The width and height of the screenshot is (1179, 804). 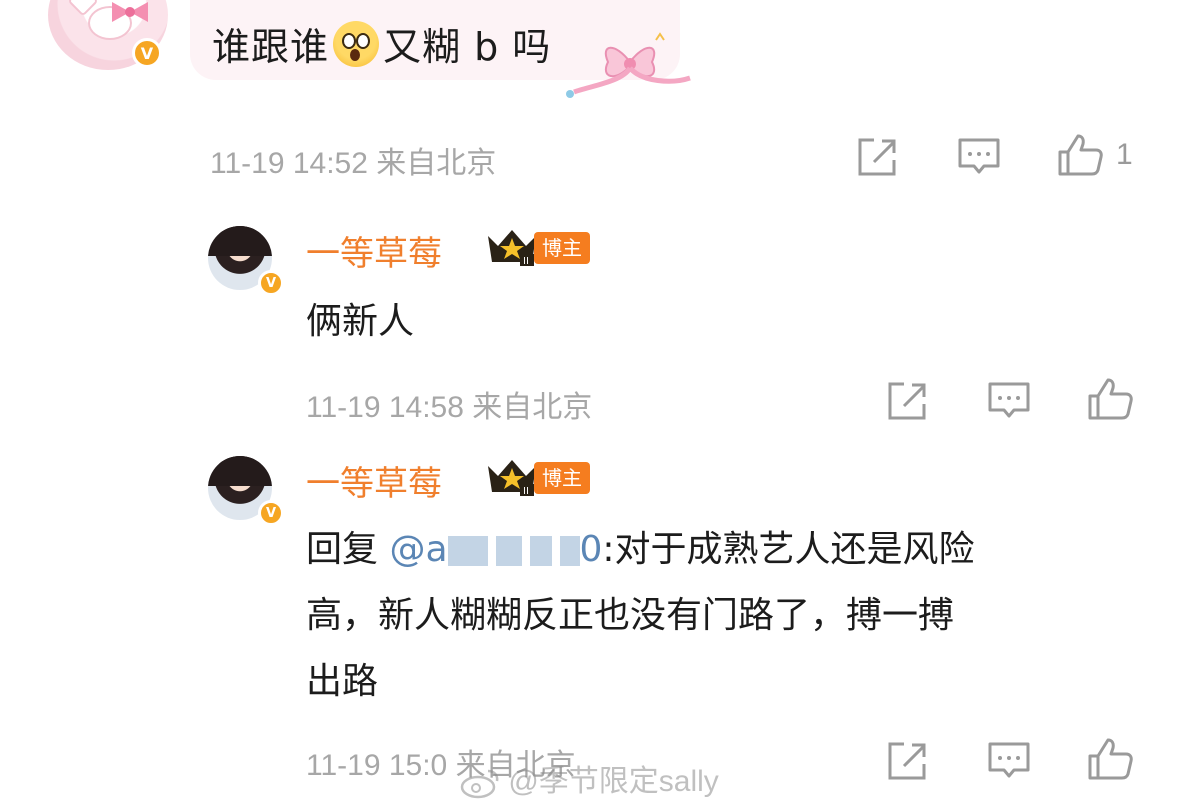 What do you see at coordinates (613, 781) in the screenshot?
I see `watermark-text: @季节限定sally` at bounding box center [613, 781].